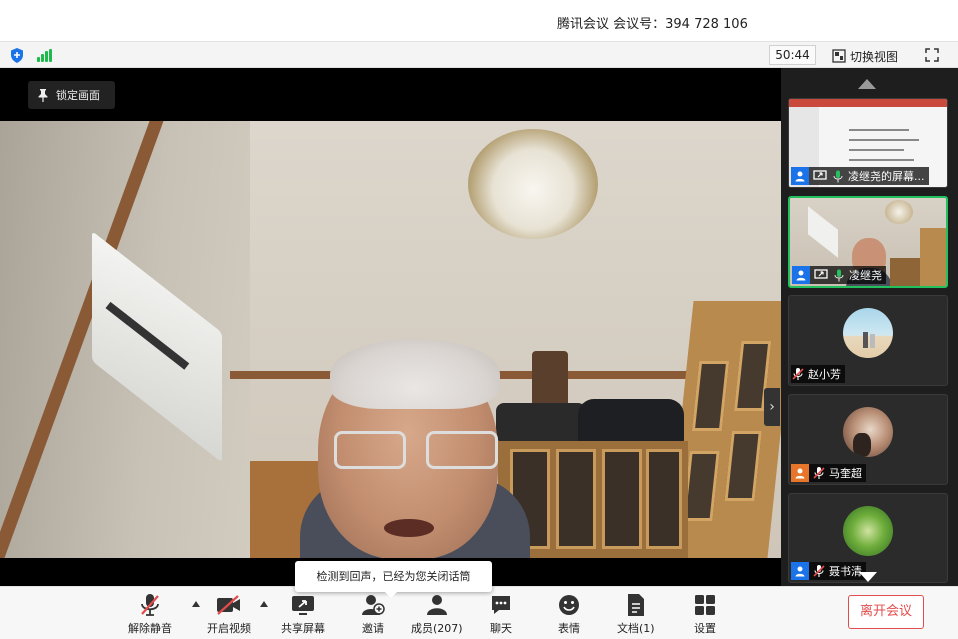 The image size is (958, 639). What do you see at coordinates (229, 628) in the screenshot?
I see `start-video-label: 开启视频` at bounding box center [229, 628].